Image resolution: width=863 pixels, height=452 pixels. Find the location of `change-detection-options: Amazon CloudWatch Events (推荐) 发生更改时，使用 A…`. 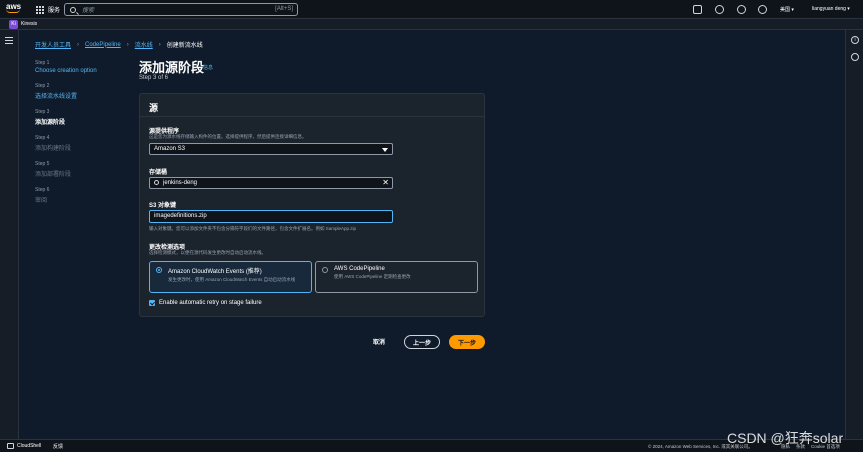

change-detection-options: Amazon CloudWatch Events (推荐) 发生更改时，使用 A… is located at coordinates (313, 277).